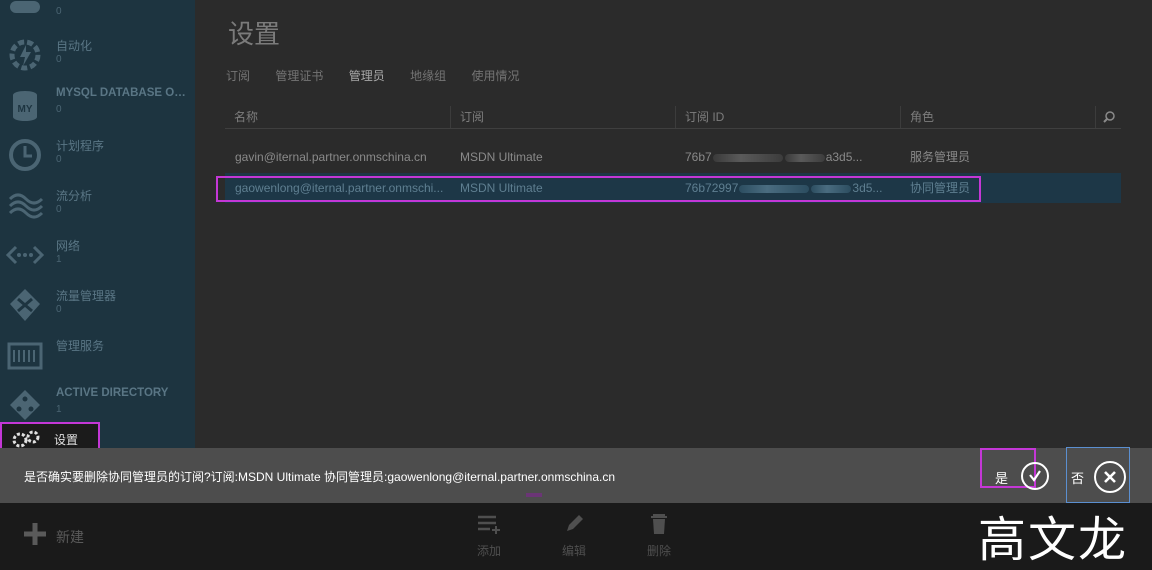 The width and height of the screenshot is (1152, 570). Describe the element at coordinates (97, 55) in the screenshot. I see `sidebar-item-automation: 自动化 0` at that location.